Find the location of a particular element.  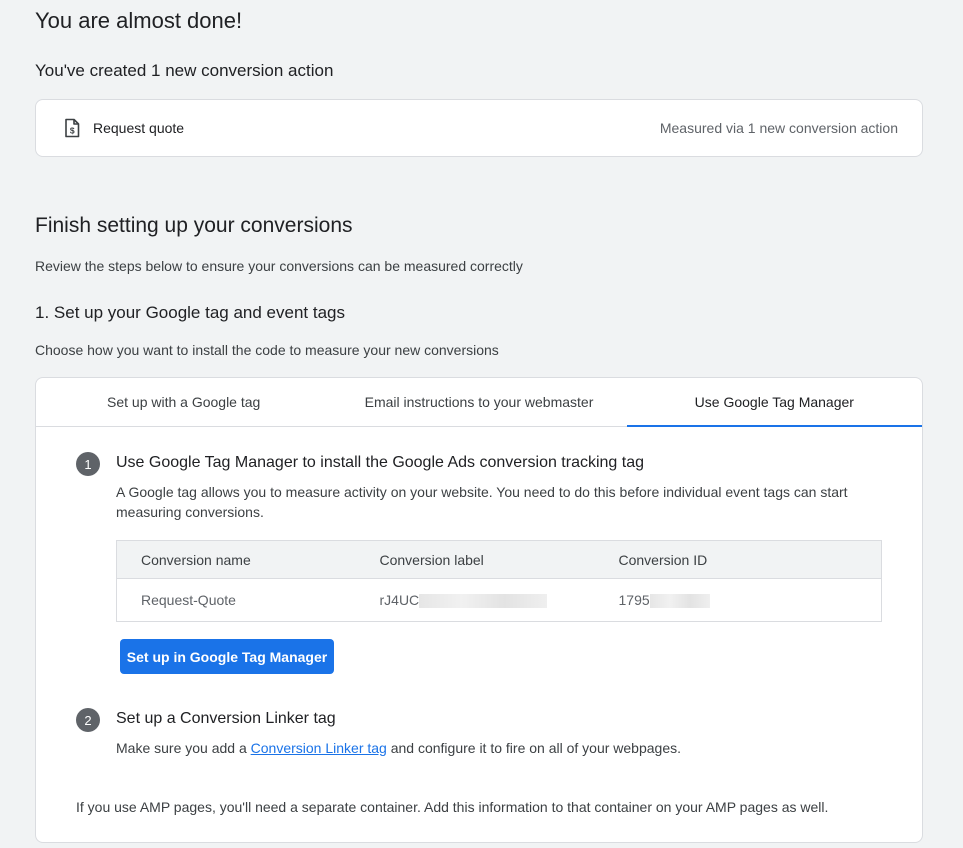

conversion-id-cell: 1795 is located at coordinates (738, 600).